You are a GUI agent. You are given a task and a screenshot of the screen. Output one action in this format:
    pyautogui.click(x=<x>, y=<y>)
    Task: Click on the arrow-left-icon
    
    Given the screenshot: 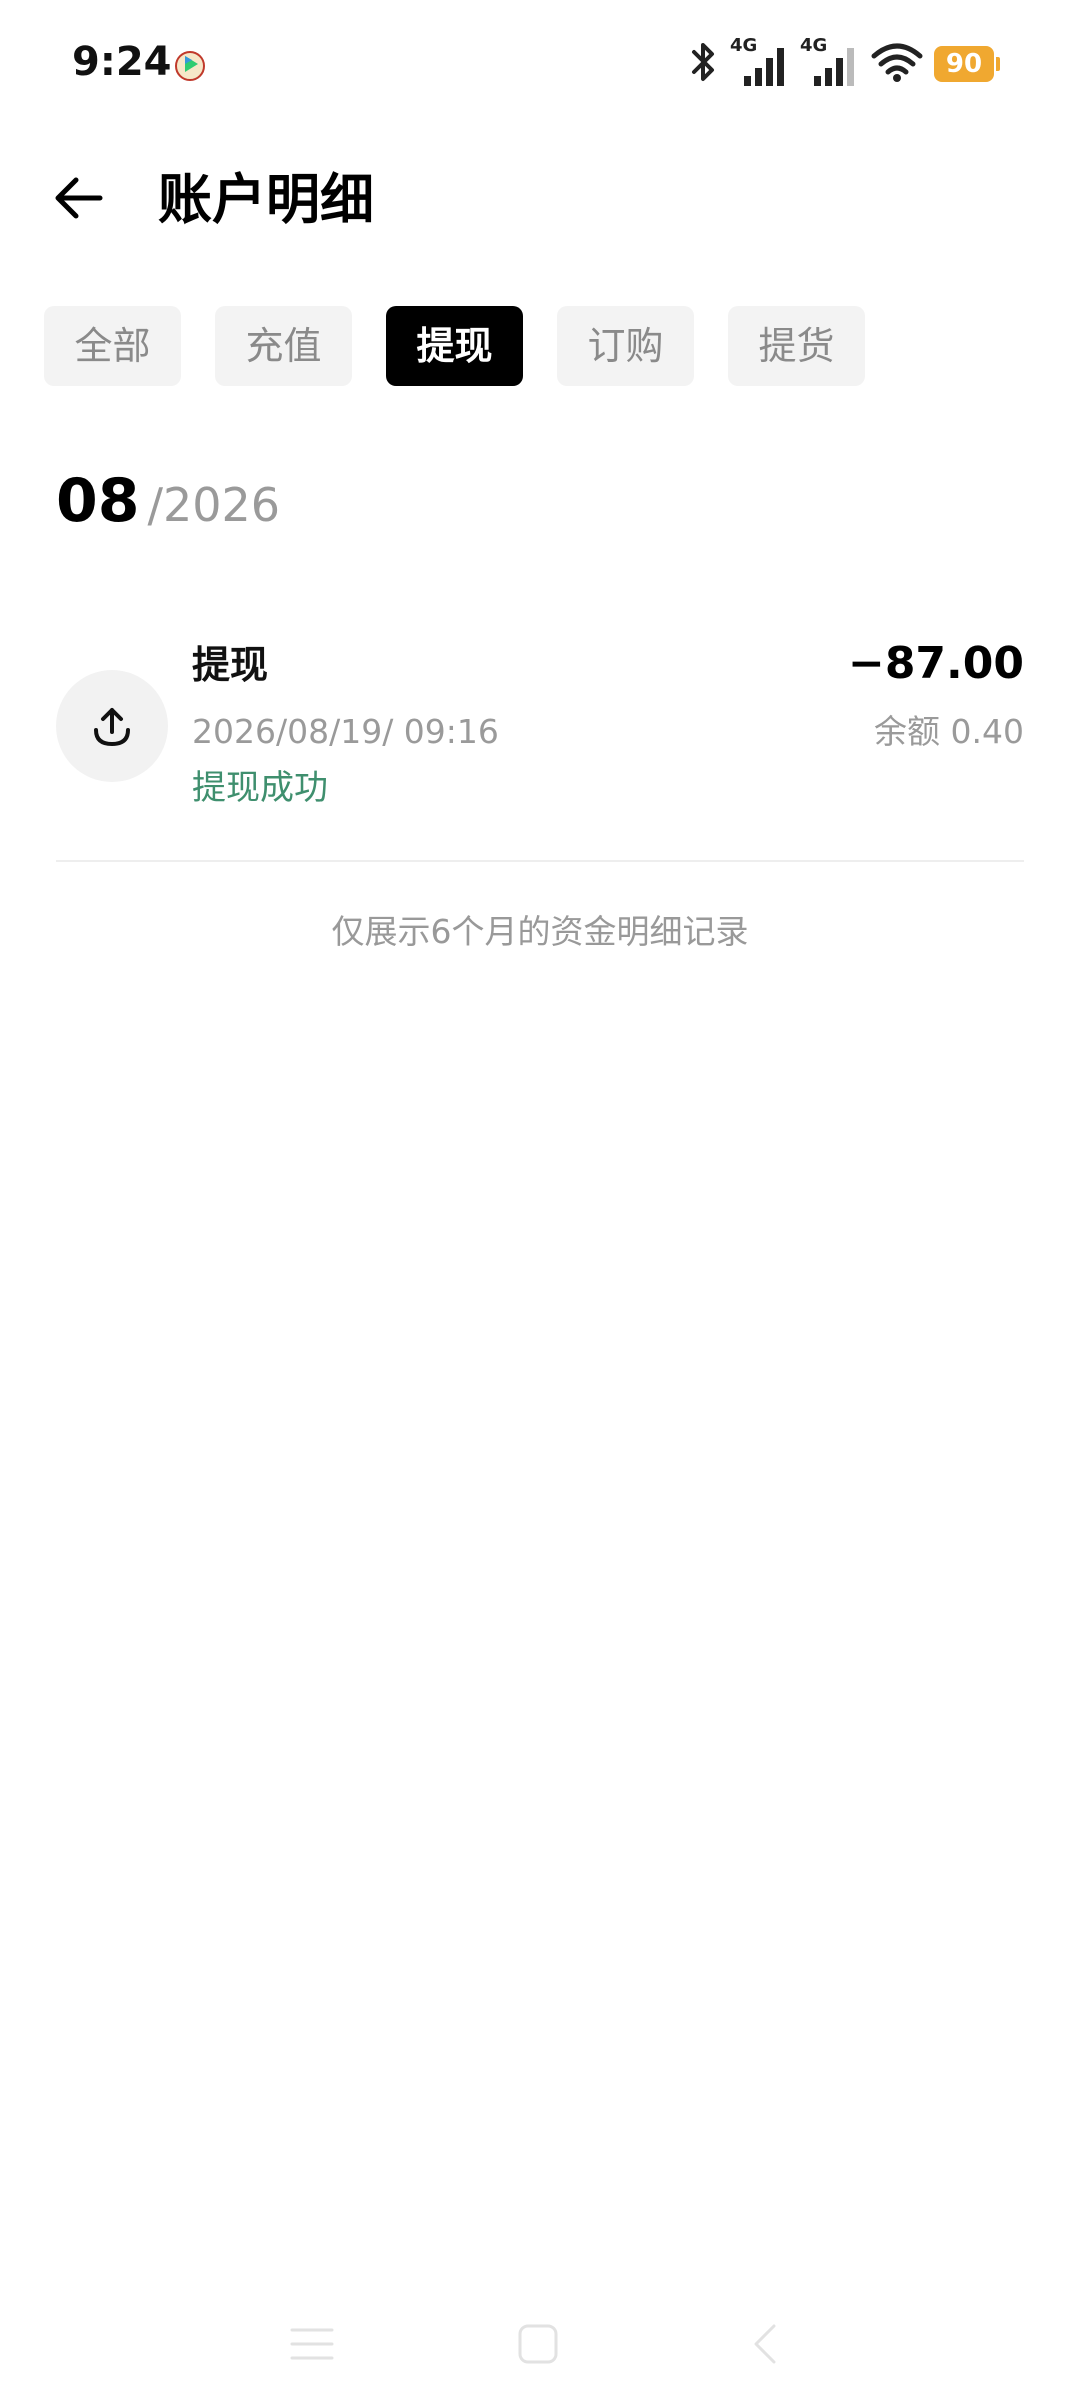 What is the action you would take?
    pyautogui.click(x=79, y=198)
    